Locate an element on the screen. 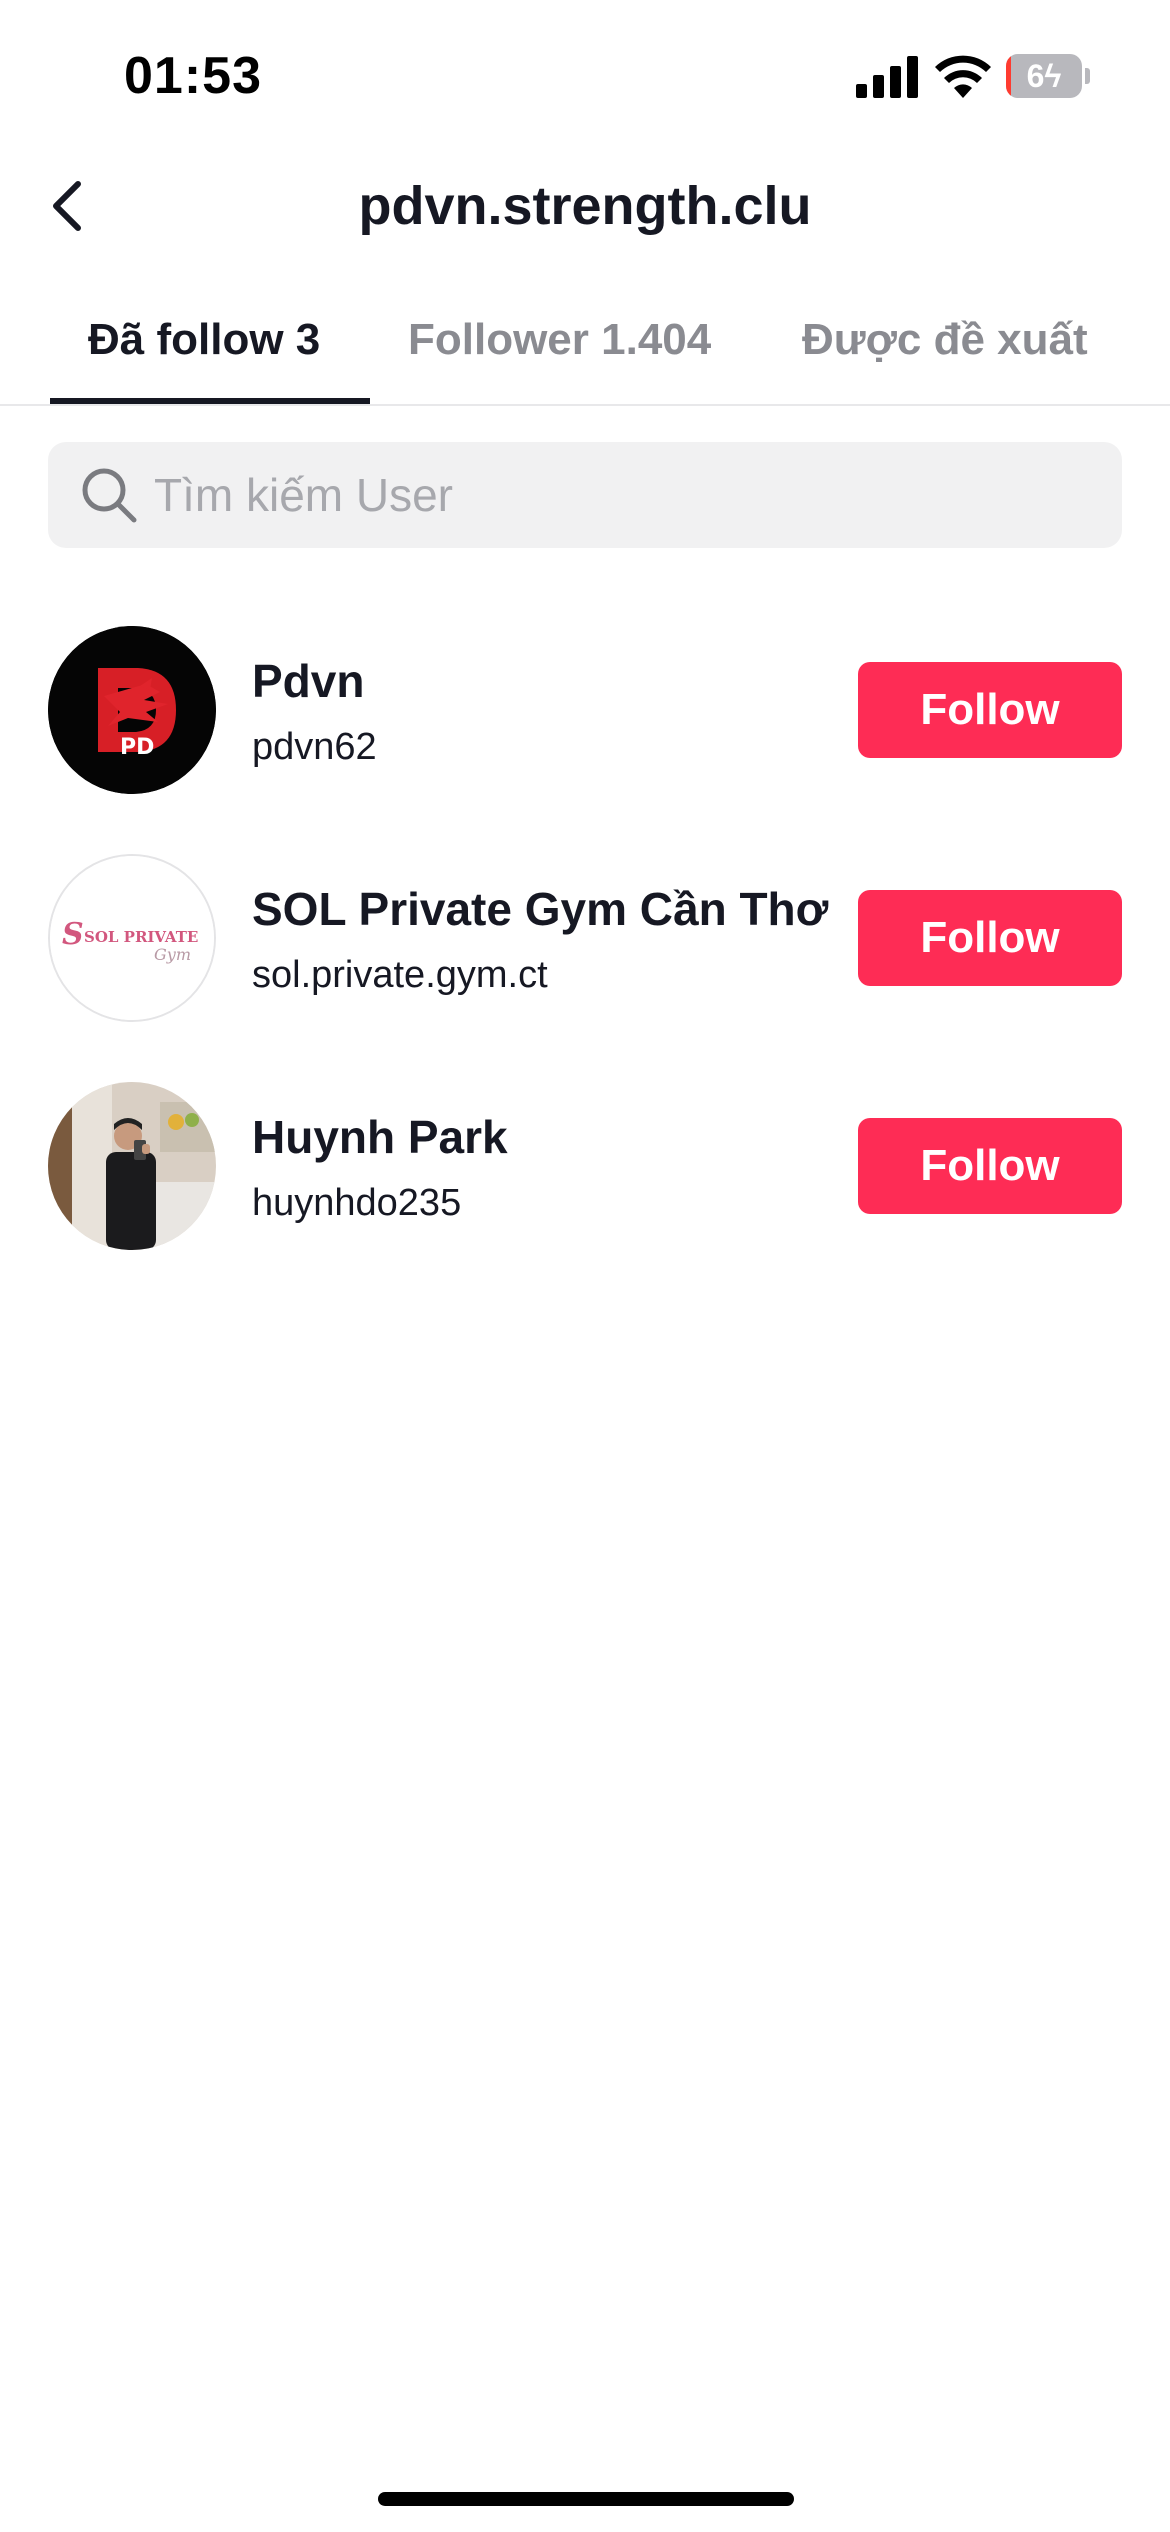  wifi-icon is located at coordinates (963, 76).